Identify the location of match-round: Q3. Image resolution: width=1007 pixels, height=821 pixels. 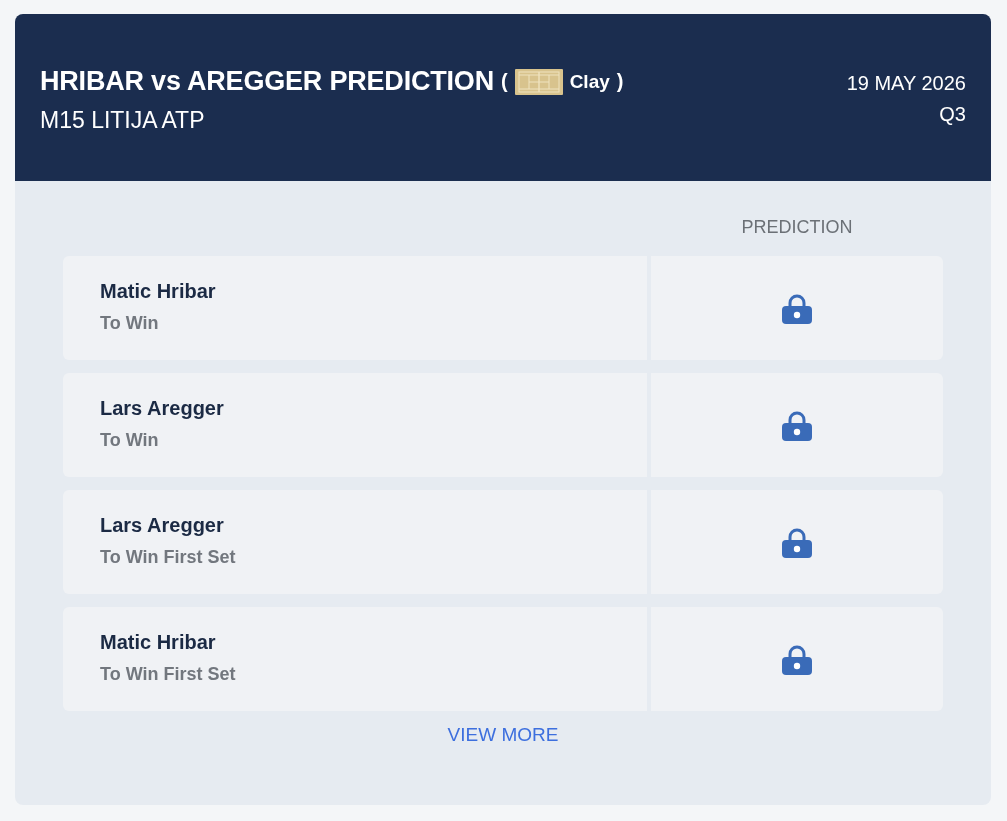
(952, 114).